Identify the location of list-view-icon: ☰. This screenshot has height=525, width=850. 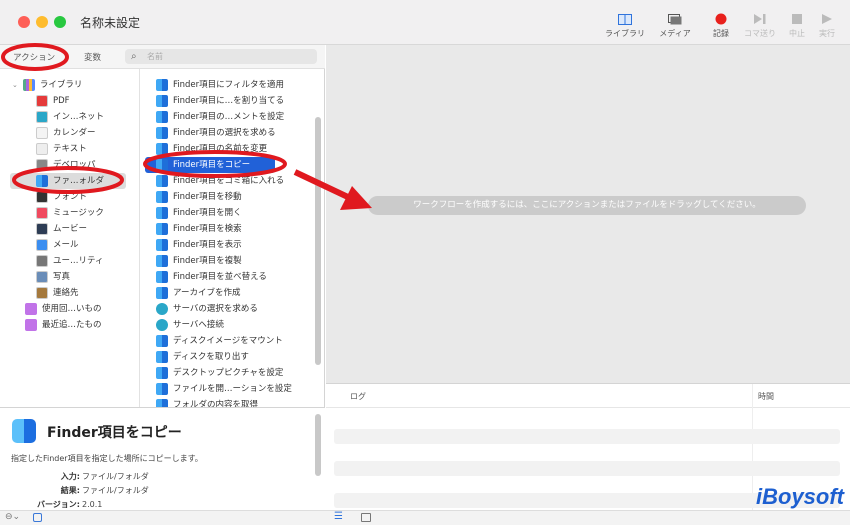
(338, 516).